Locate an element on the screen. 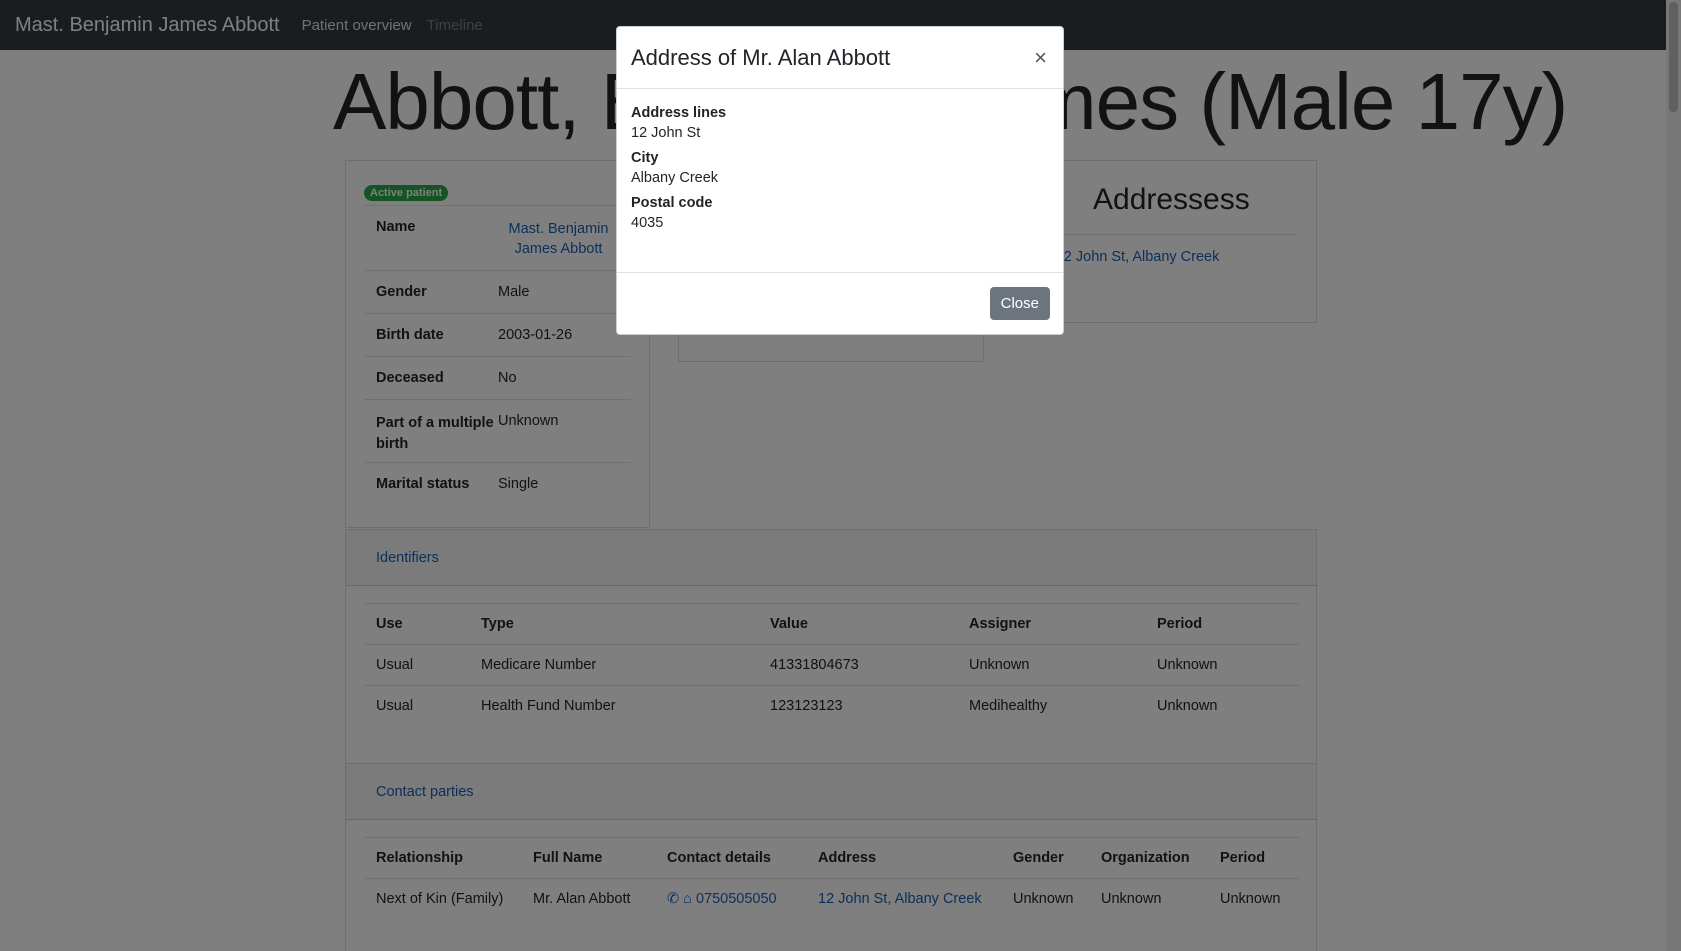 The height and width of the screenshot is (951, 1681). modal-title: Address of Mr. Alan Abbott is located at coordinates (761, 57).